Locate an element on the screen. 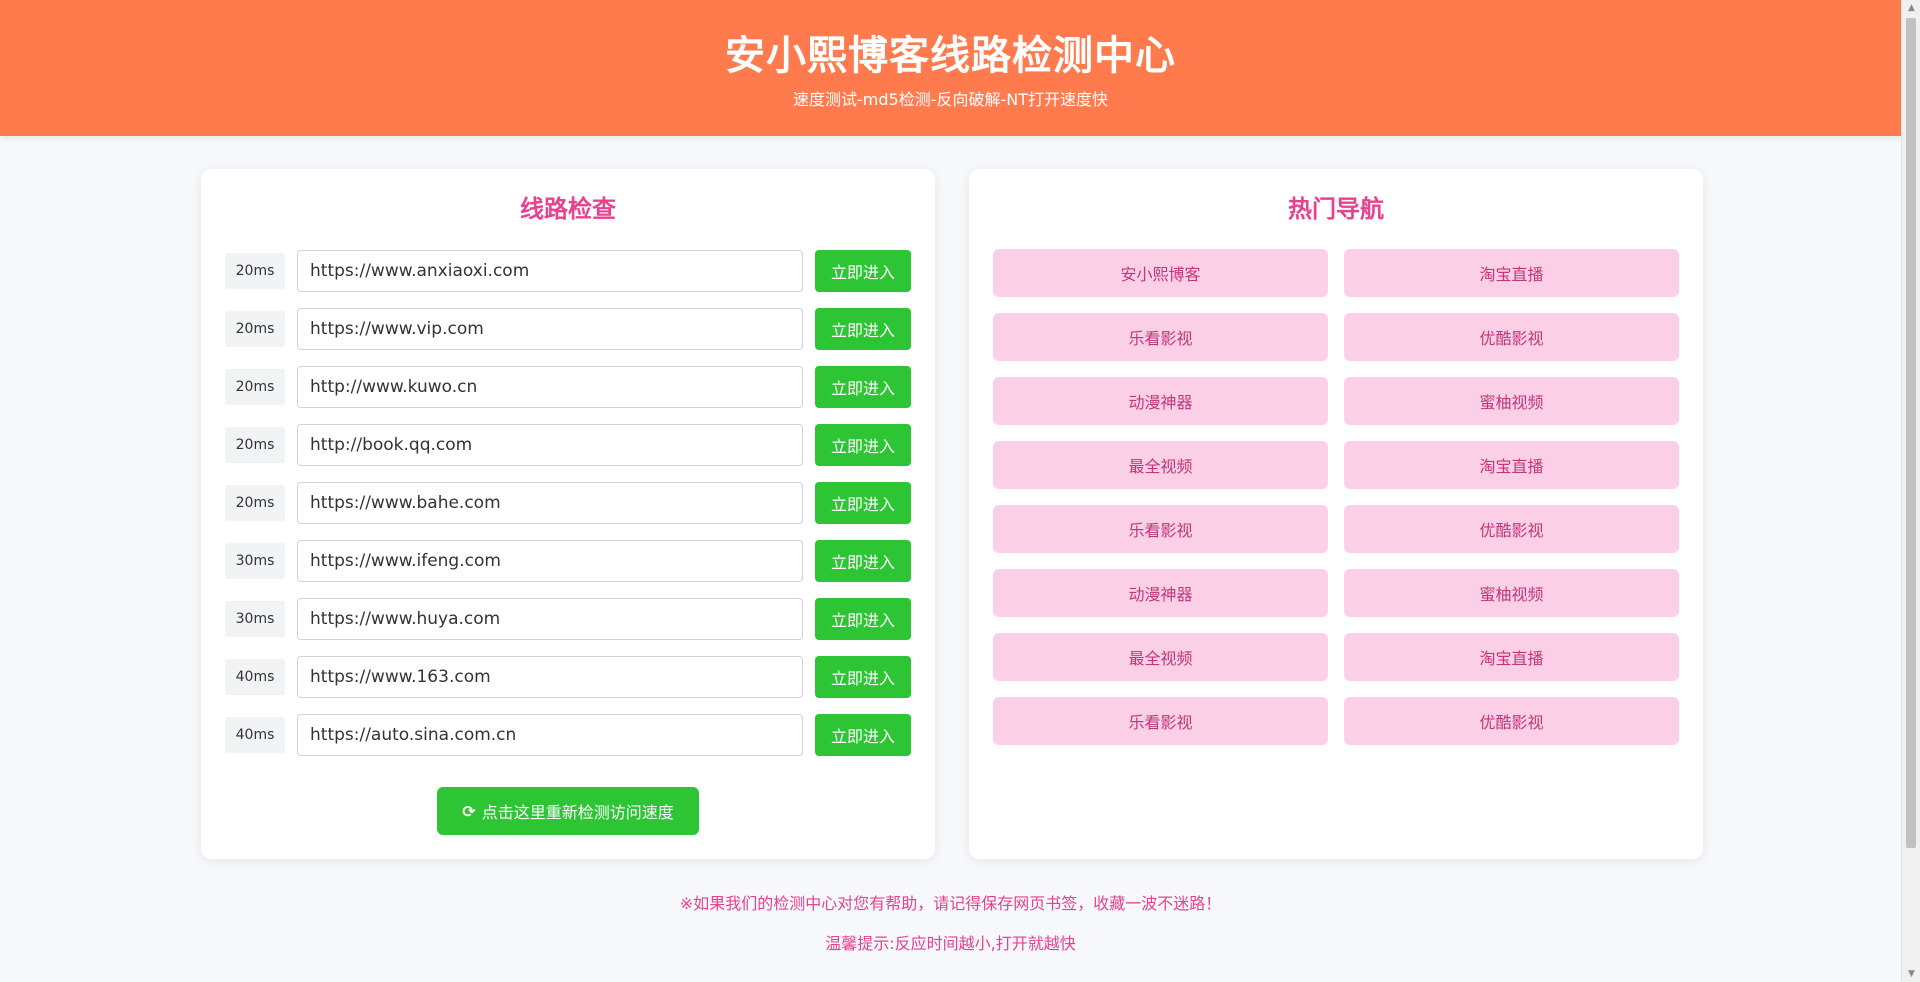 Image resolution: width=1920 pixels, height=982 pixels. page-scrollbar: ▲ ▼ is located at coordinates (1910, 491).